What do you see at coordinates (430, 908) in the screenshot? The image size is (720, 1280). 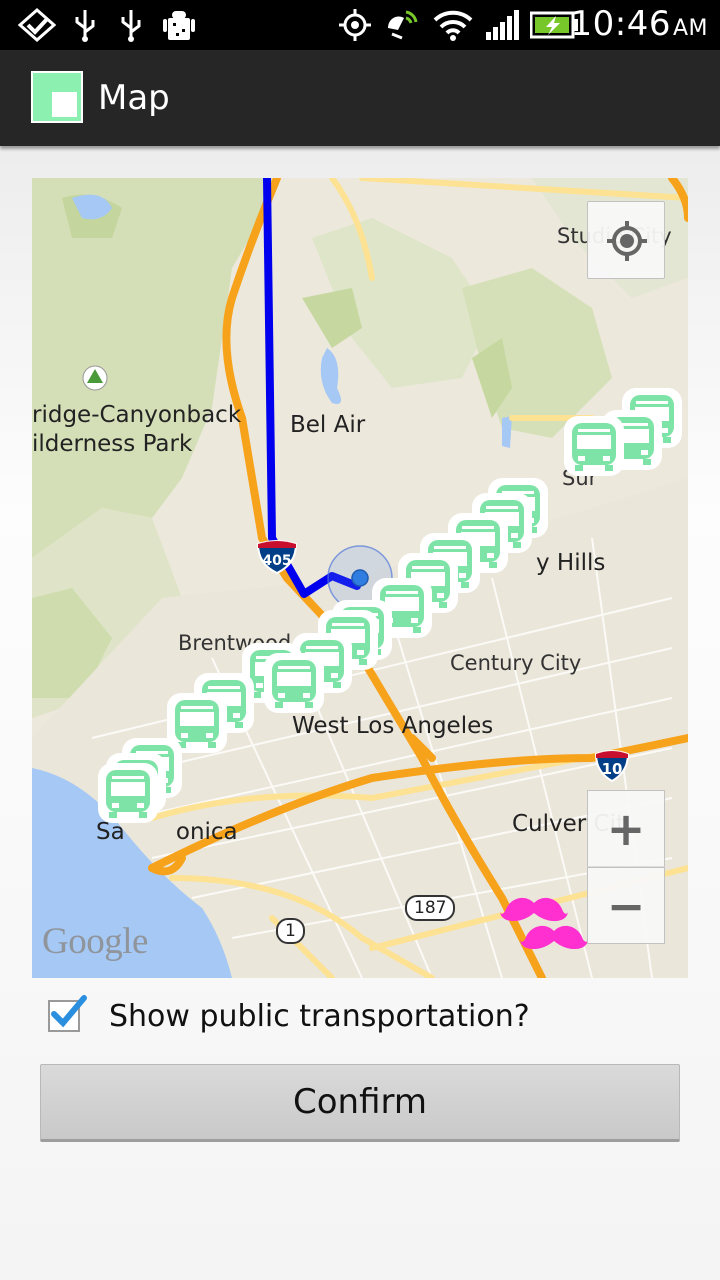 I see `route-187-badge: 187` at bounding box center [430, 908].